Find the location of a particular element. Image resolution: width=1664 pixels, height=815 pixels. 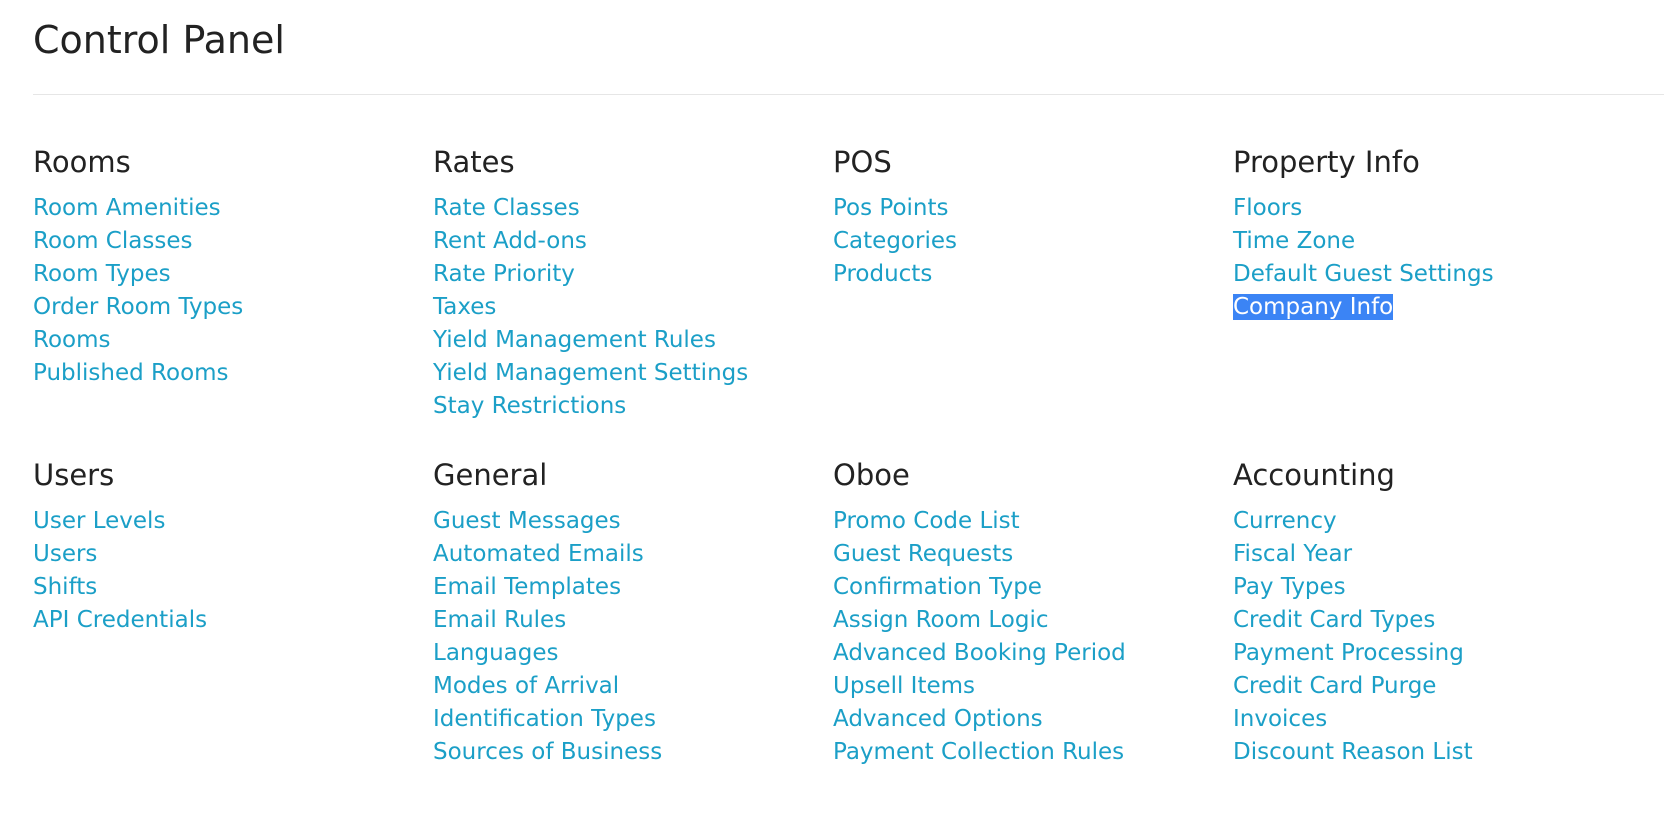

page-title: Control Panel is located at coordinates (159, 40).